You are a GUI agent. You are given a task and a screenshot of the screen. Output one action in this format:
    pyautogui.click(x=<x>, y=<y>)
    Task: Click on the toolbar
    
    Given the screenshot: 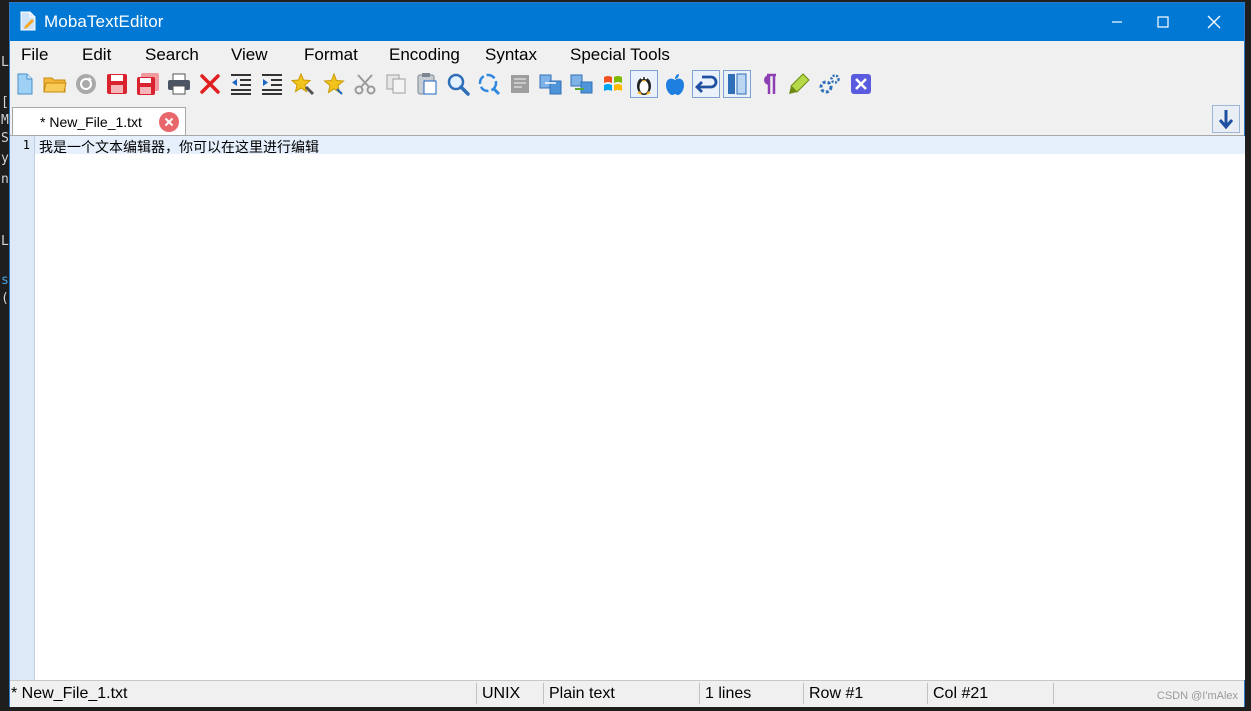 What is the action you would take?
    pyautogui.click(x=627, y=85)
    